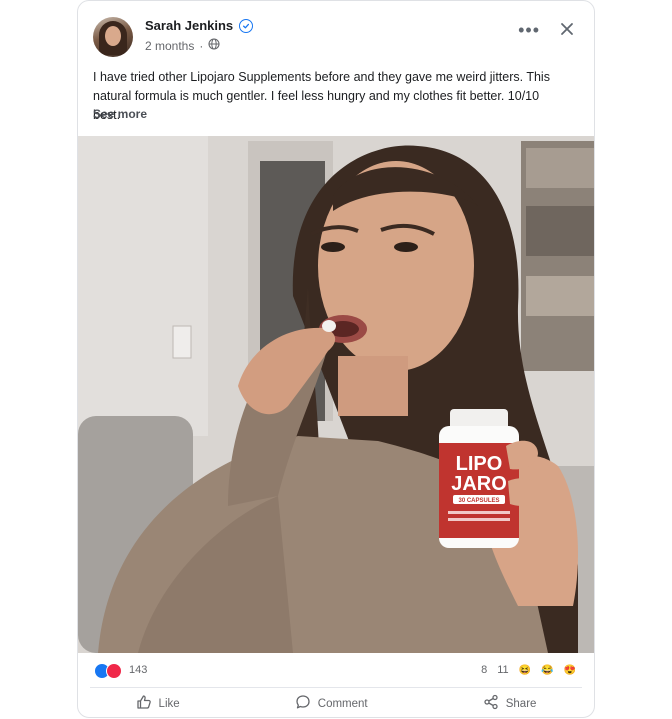 The image size is (672, 719). Describe the element at coordinates (169, 46) in the screenshot. I see `post-time: 2 months` at that location.